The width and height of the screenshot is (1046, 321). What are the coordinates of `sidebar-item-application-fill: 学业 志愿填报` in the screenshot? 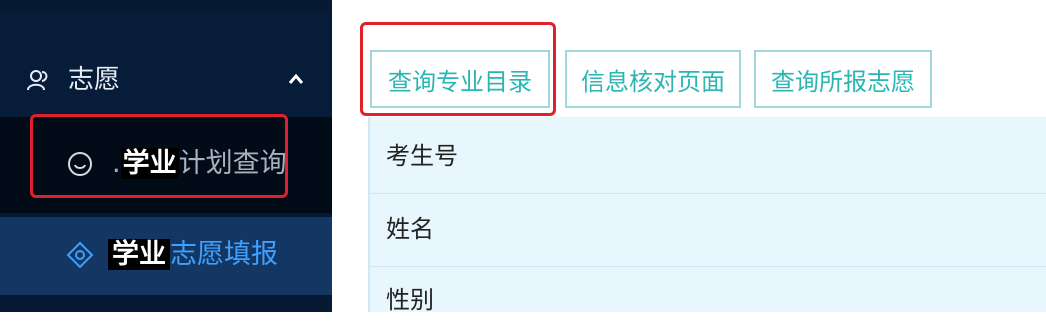 It's located at (166, 256).